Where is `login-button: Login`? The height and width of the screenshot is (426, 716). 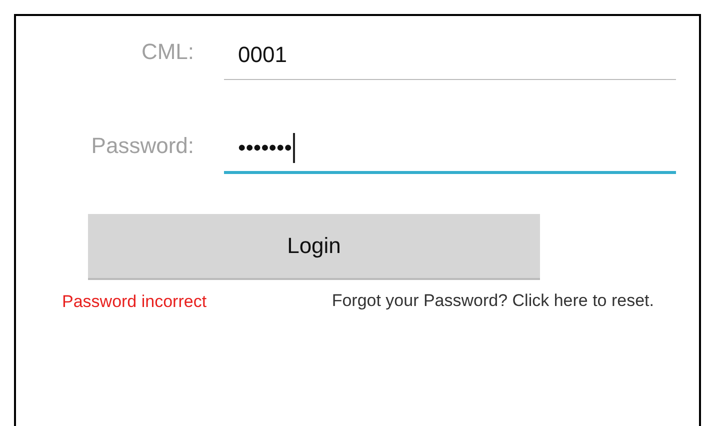 login-button: Login is located at coordinates (314, 247).